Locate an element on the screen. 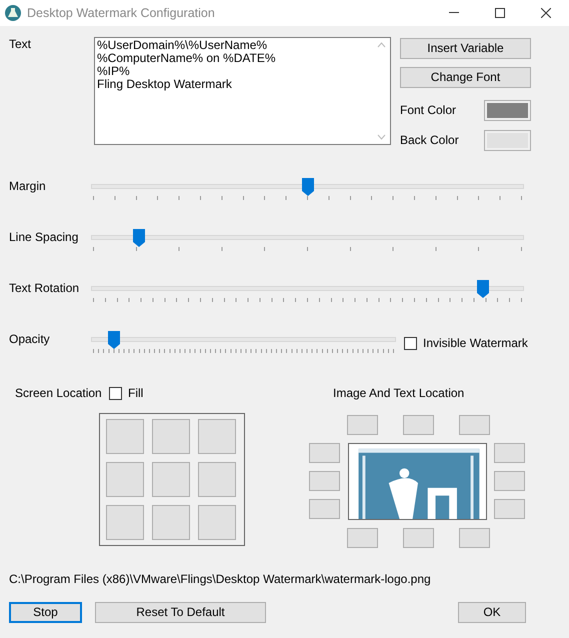  screen-location-label: Screen Location is located at coordinates (59, 393).